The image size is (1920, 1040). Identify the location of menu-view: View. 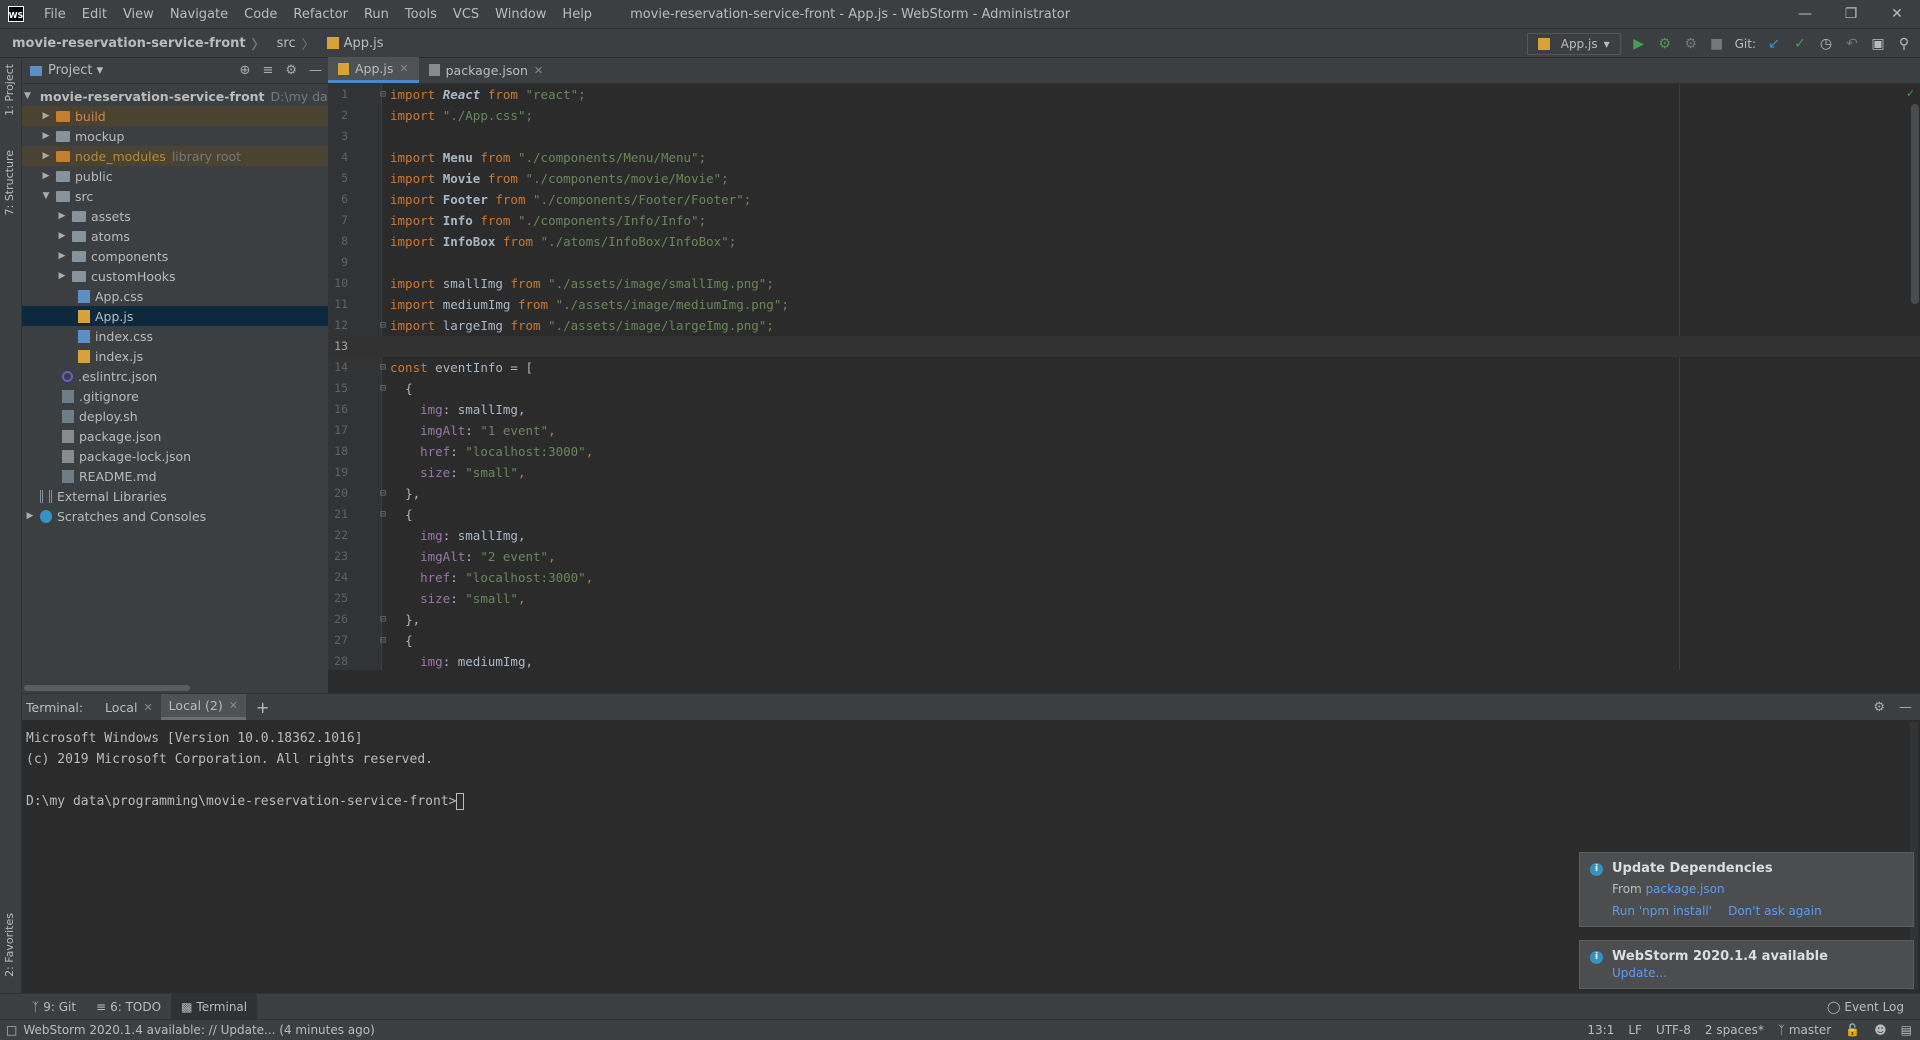
(138, 14).